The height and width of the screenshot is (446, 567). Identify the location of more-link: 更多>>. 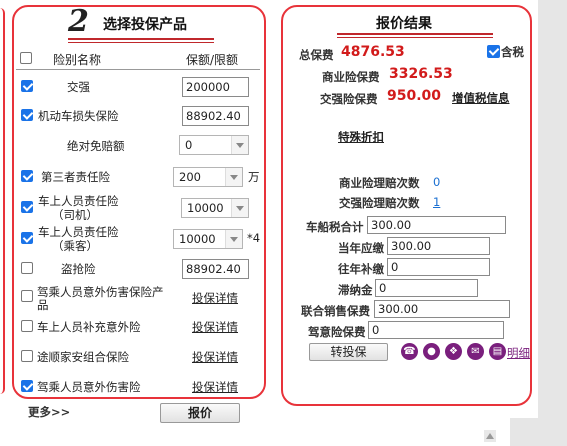
(49, 412).